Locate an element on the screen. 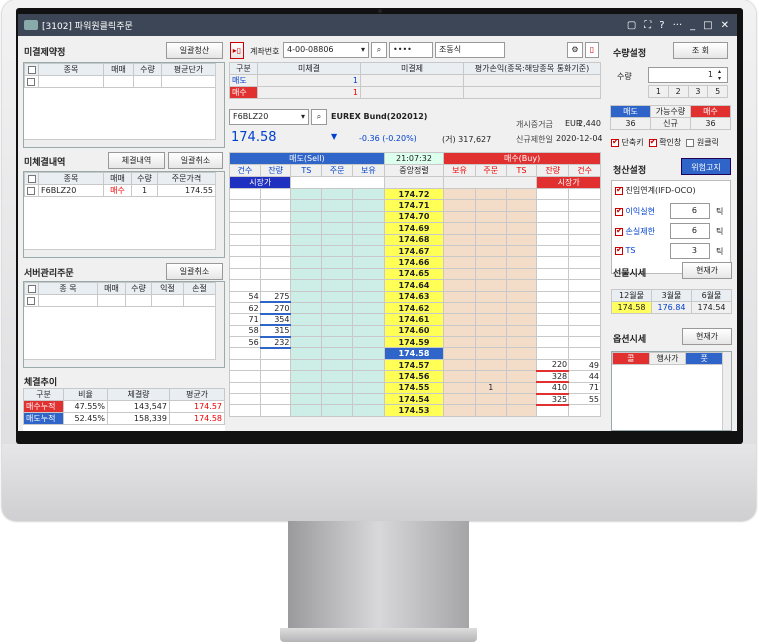  price-cell: 174.65 is located at coordinates (414, 274).